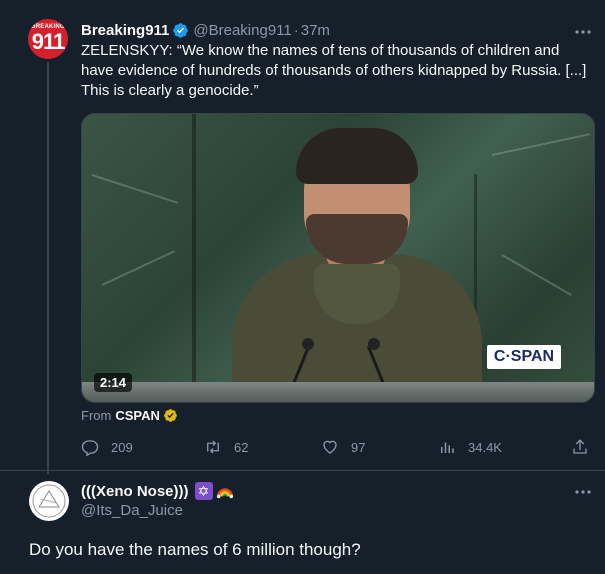 Image resolution: width=605 pixels, height=574 pixels. I want to click on cspan-watermark: C·SPAN, so click(524, 357).